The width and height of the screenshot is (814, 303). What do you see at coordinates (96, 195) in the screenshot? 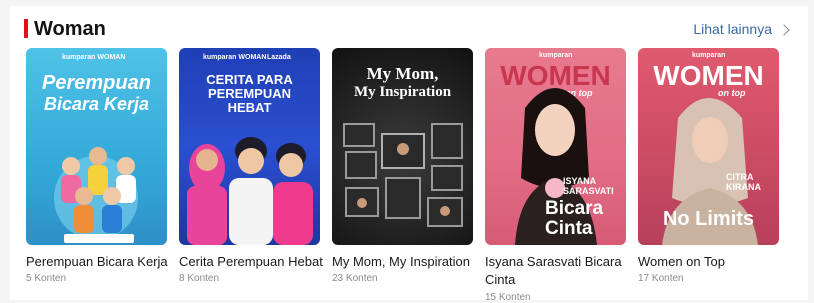
I see `women-group-illustration` at bounding box center [96, 195].